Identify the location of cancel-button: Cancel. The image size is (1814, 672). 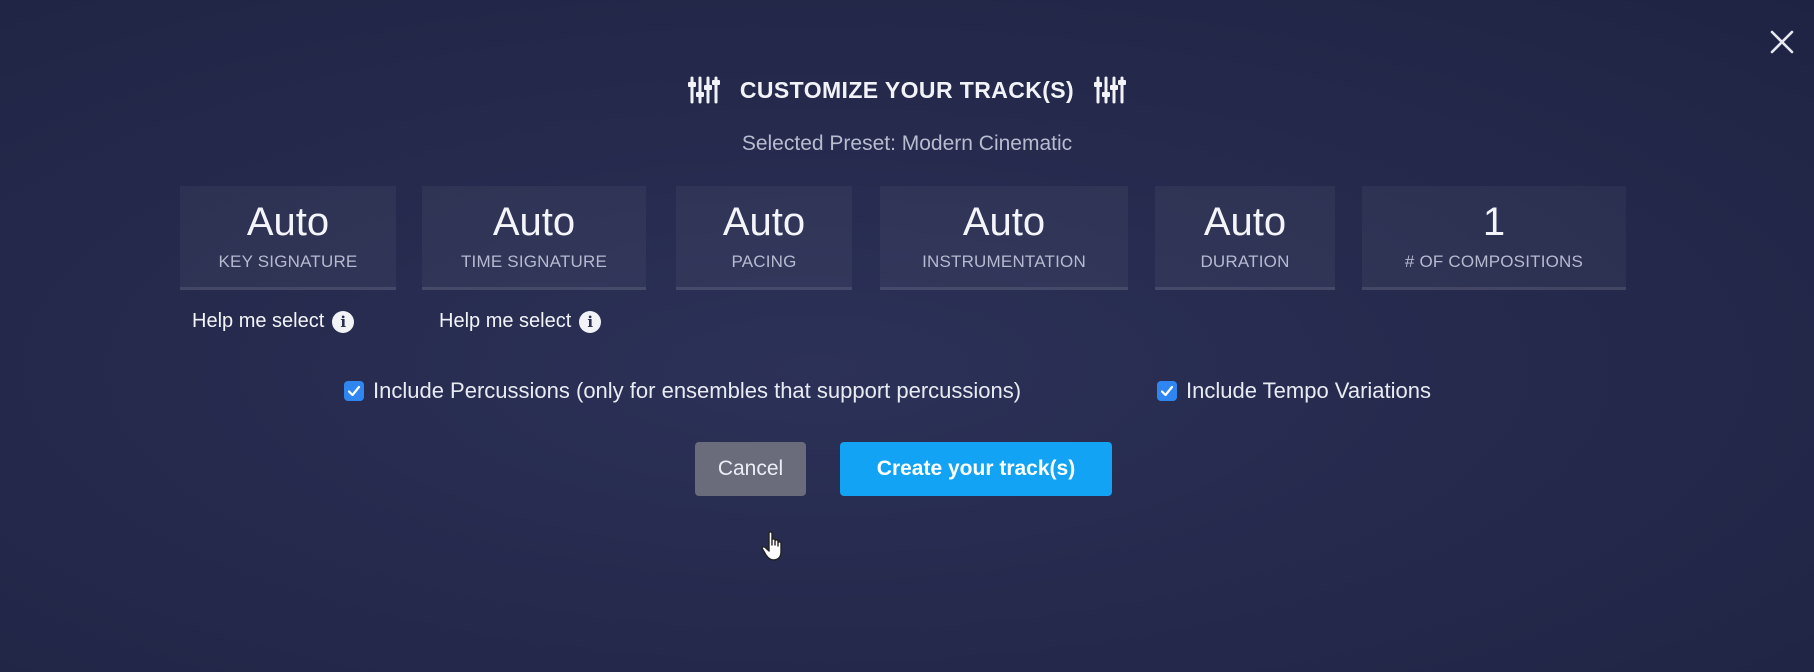
(750, 469).